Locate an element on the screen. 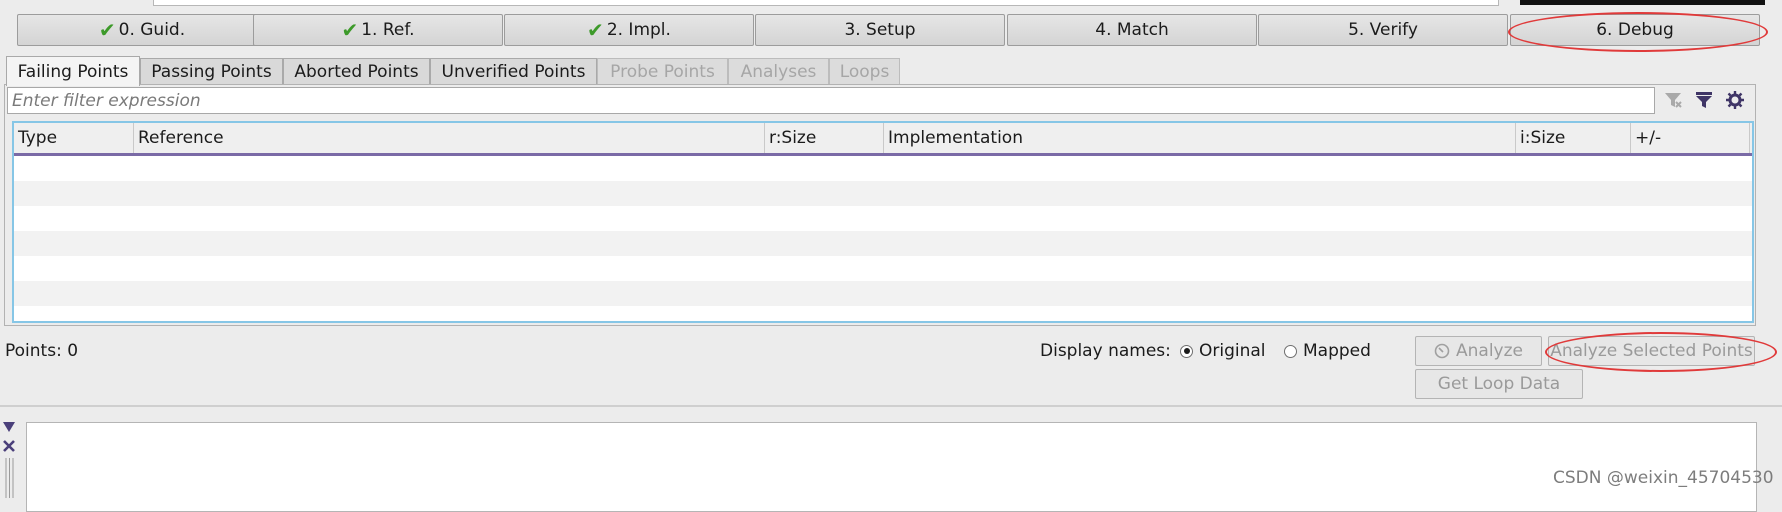 The image size is (1782, 512). column-label: Reference is located at coordinates (181, 138).